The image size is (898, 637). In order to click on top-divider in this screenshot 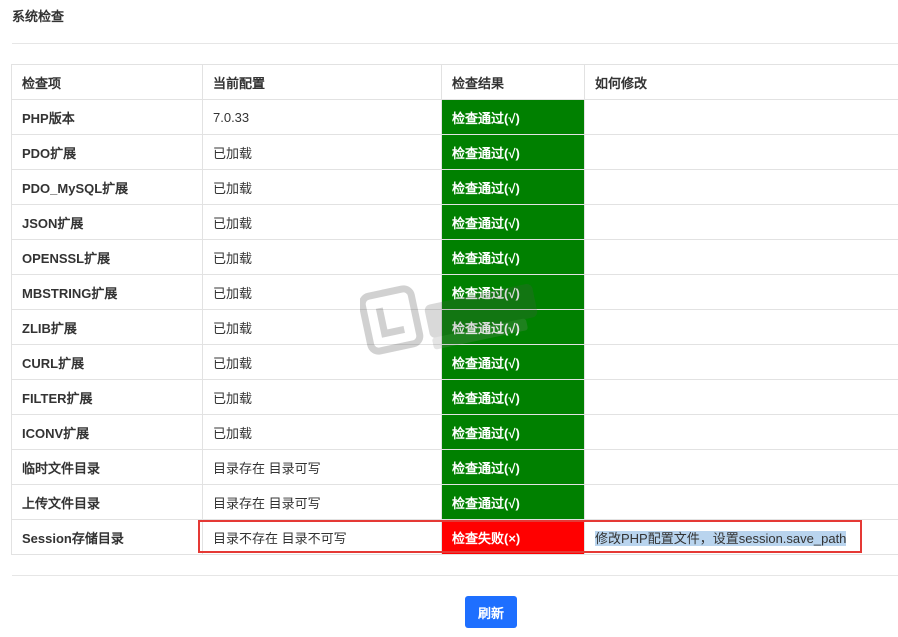, I will do `click(455, 43)`.